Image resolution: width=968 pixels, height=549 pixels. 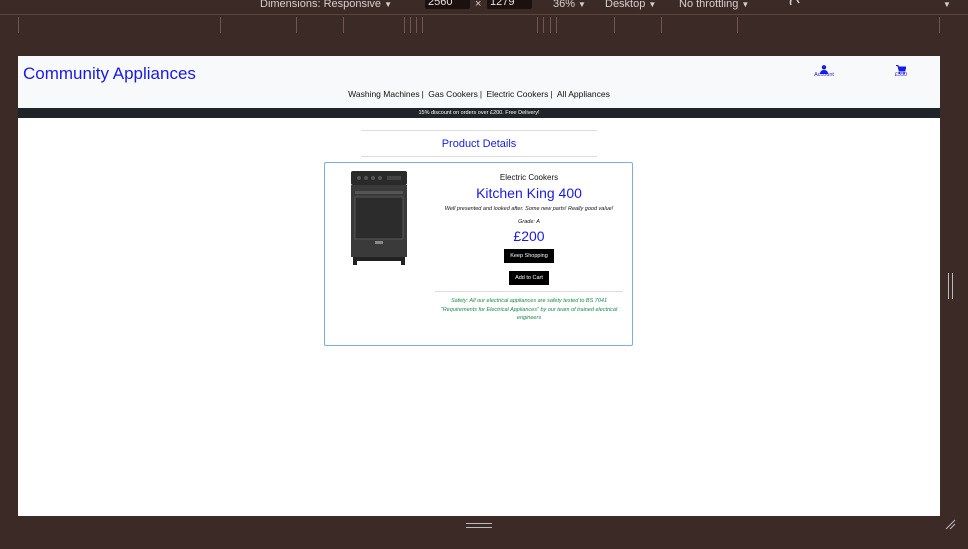 What do you see at coordinates (529, 278) in the screenshot?
I see `add-to-cart-button: Add to Cart` at bounding box center [529, 278].